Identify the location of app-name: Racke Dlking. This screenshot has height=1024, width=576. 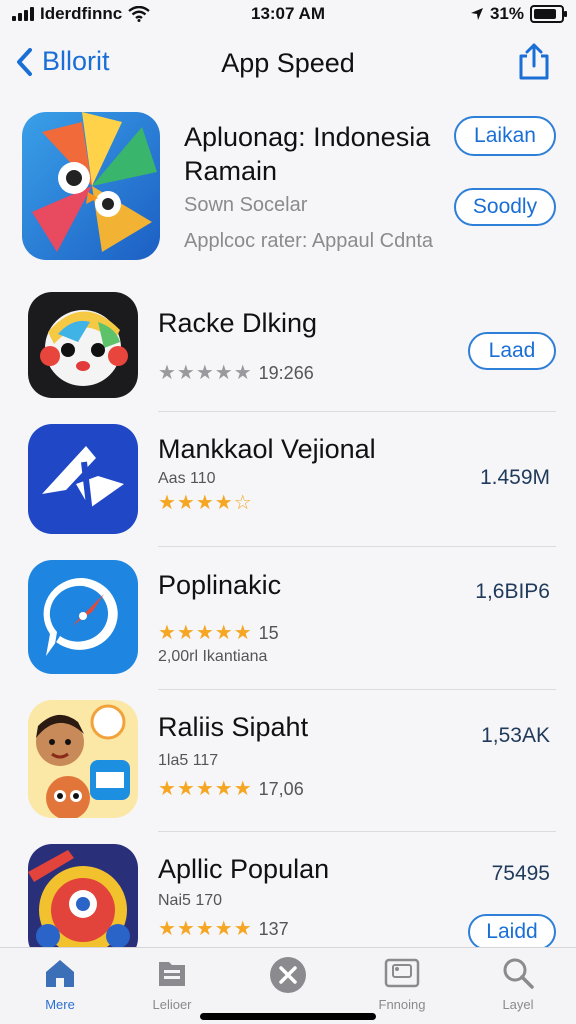
(238, 323).